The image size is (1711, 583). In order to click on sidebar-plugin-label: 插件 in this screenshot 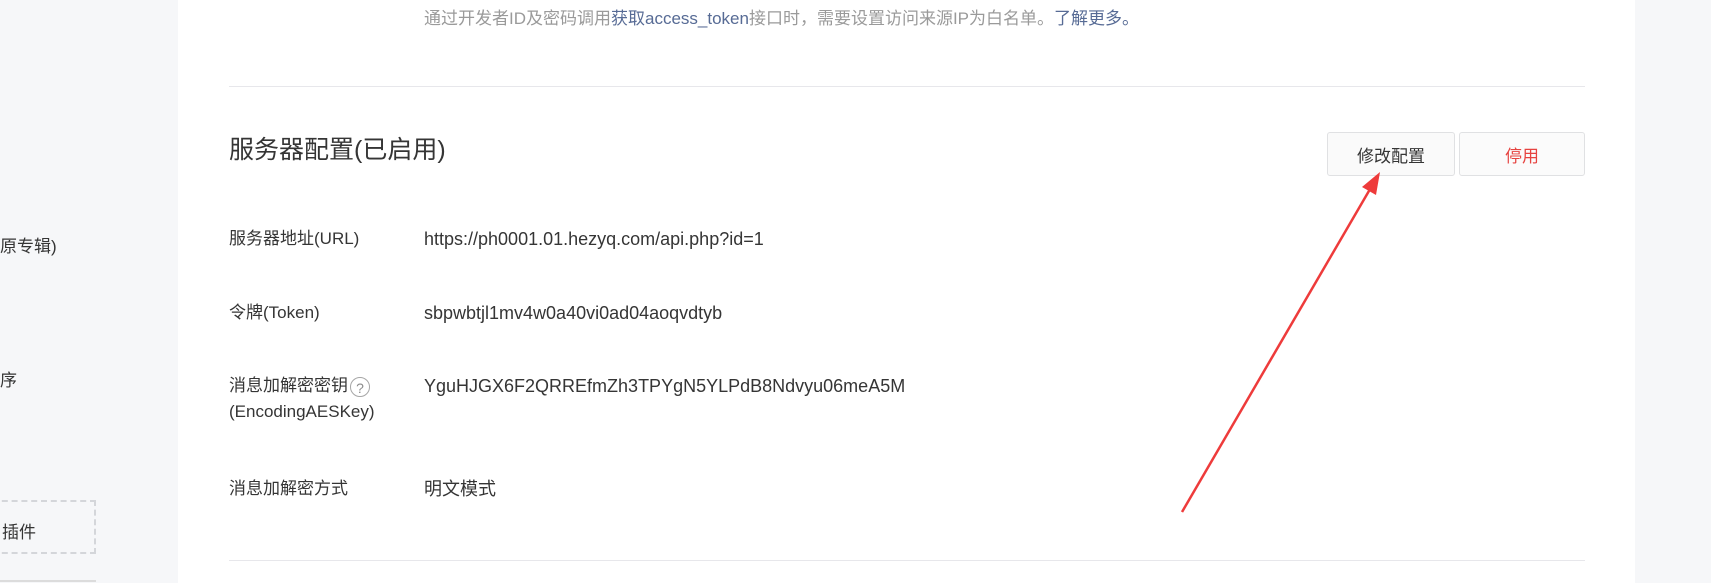, I will do `click(19, 532)`.